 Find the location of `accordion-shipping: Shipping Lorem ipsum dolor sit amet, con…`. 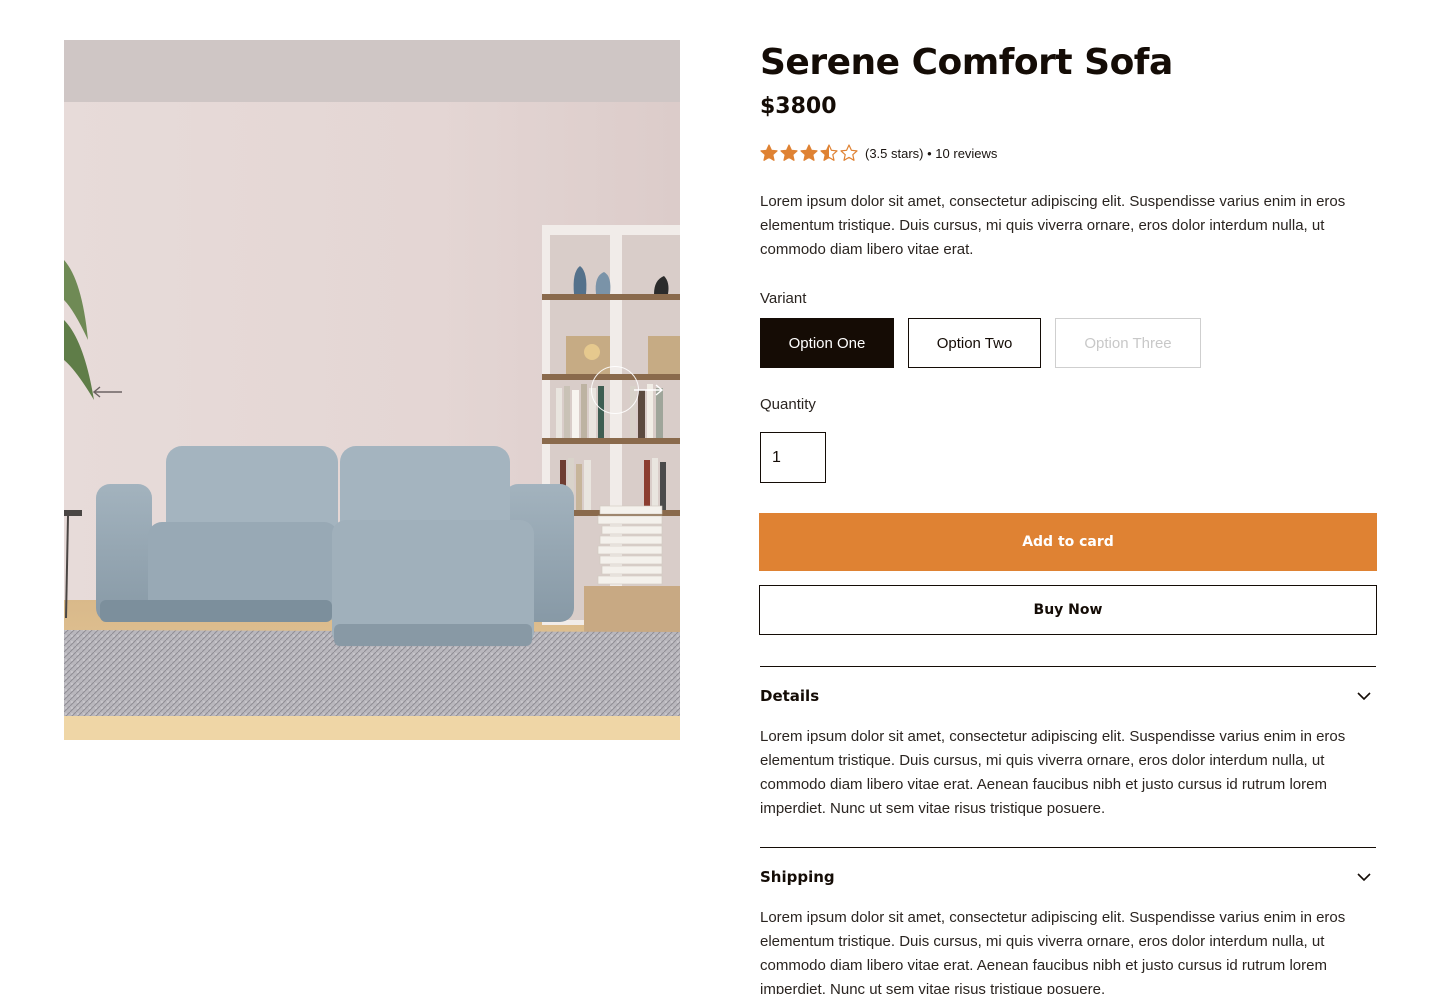

accordion-shipping: Shipping Lorem ipsum dolor sit amet, con… is located at coordinates (1068, 920).